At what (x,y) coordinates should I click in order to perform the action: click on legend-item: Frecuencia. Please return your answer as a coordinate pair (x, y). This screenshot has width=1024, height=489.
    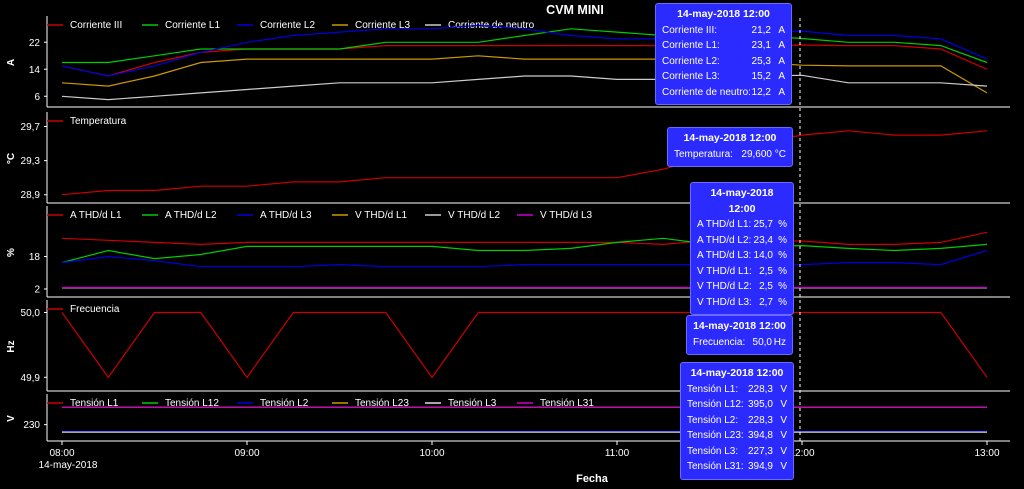
    Looking at the image, I should click on (83, 309).